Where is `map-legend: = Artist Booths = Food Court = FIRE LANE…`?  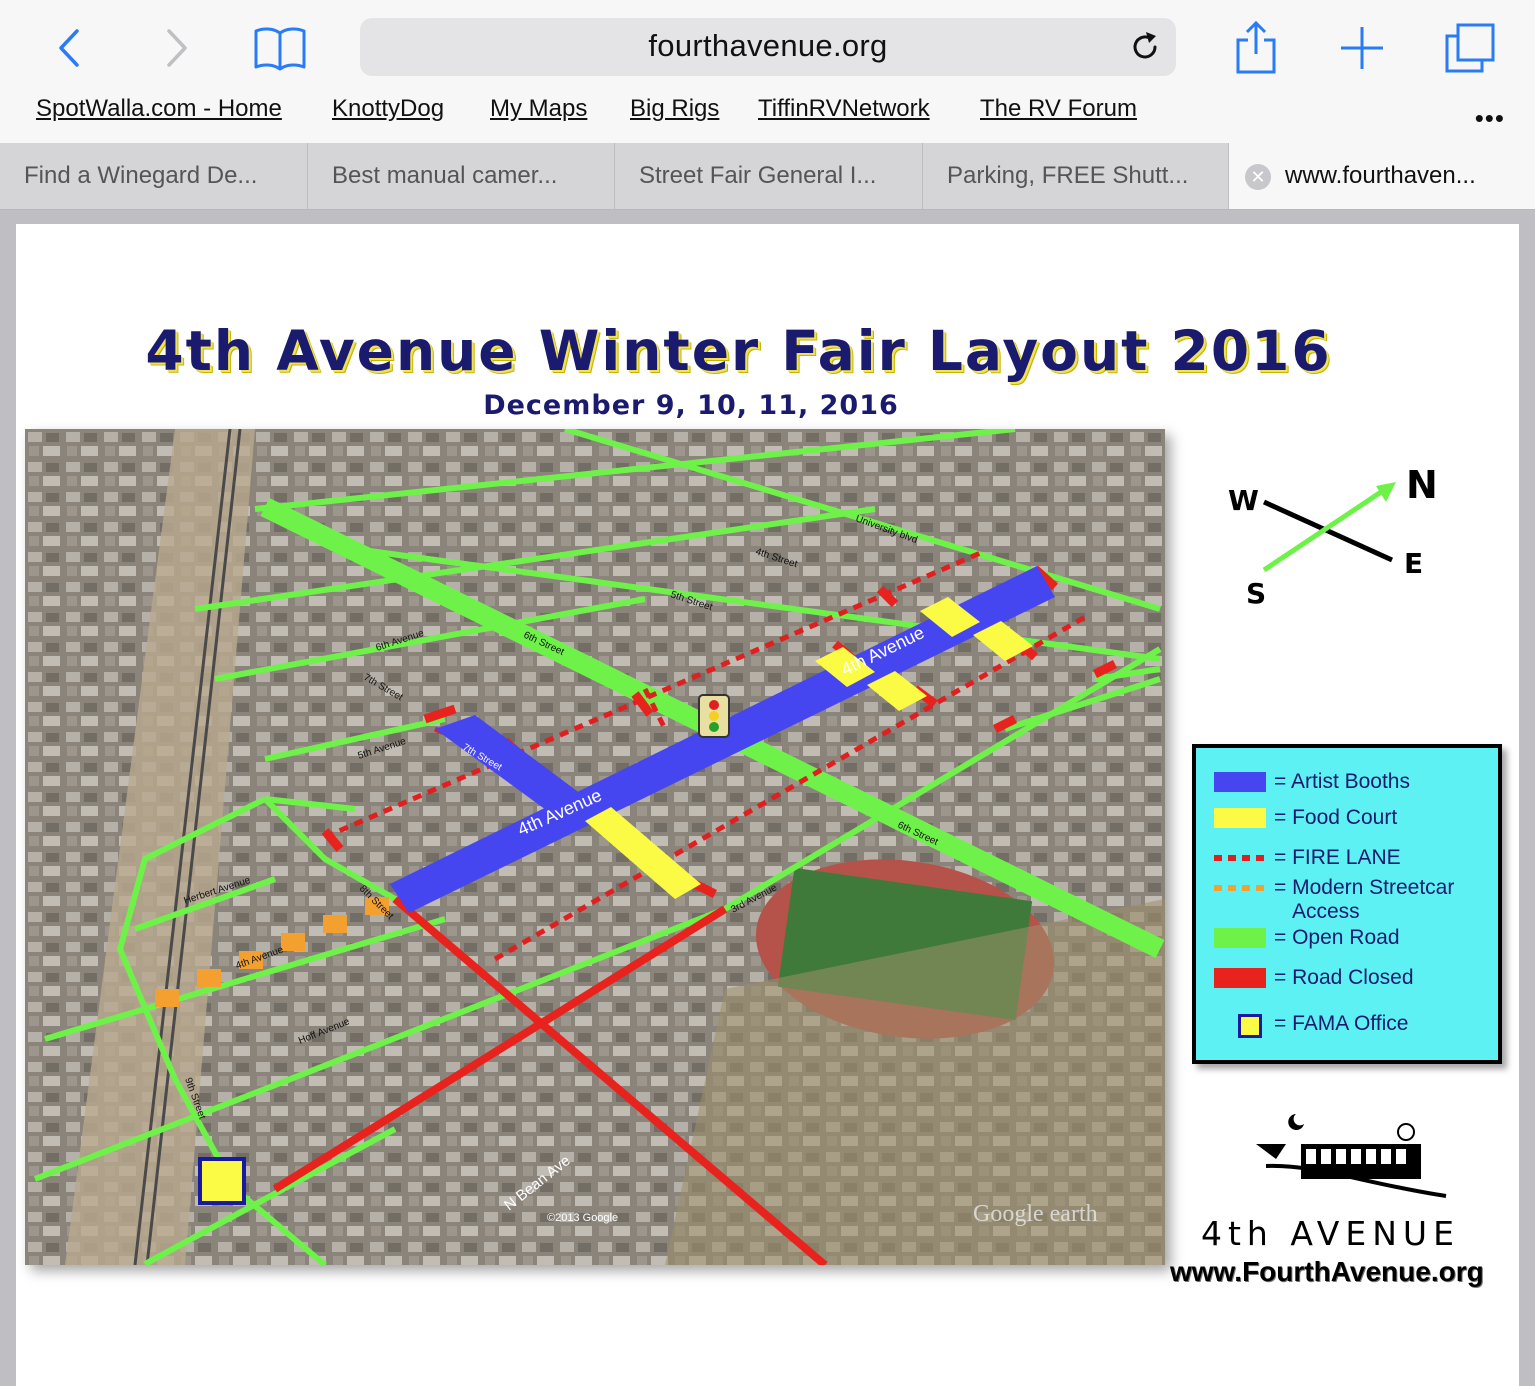
map-legend: = Artist Booths = Food Court = FIRE LANE… is located at coordinates (1347, 904).